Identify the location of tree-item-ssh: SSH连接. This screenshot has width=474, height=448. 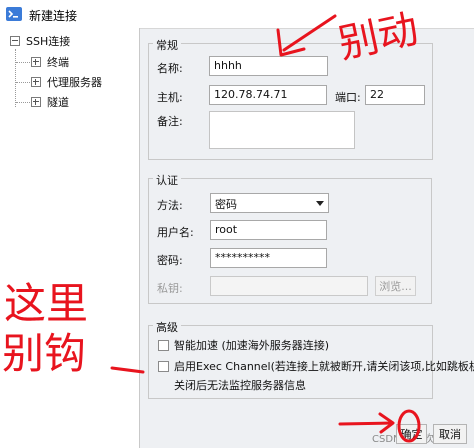
(40, 41).